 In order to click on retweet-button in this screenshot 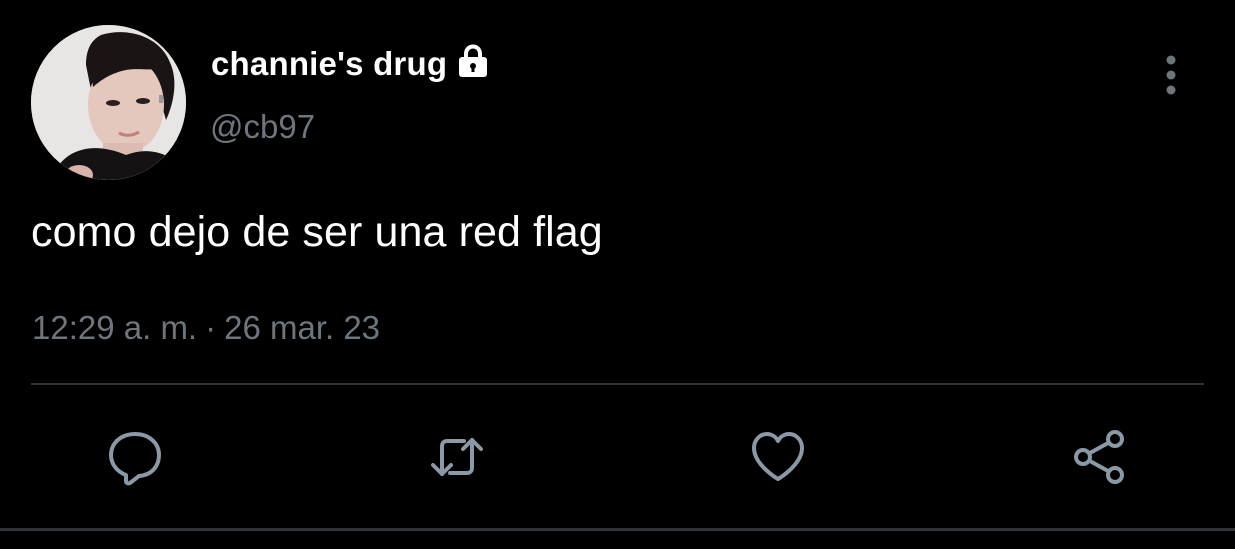, I will do `click(457, 457)`.